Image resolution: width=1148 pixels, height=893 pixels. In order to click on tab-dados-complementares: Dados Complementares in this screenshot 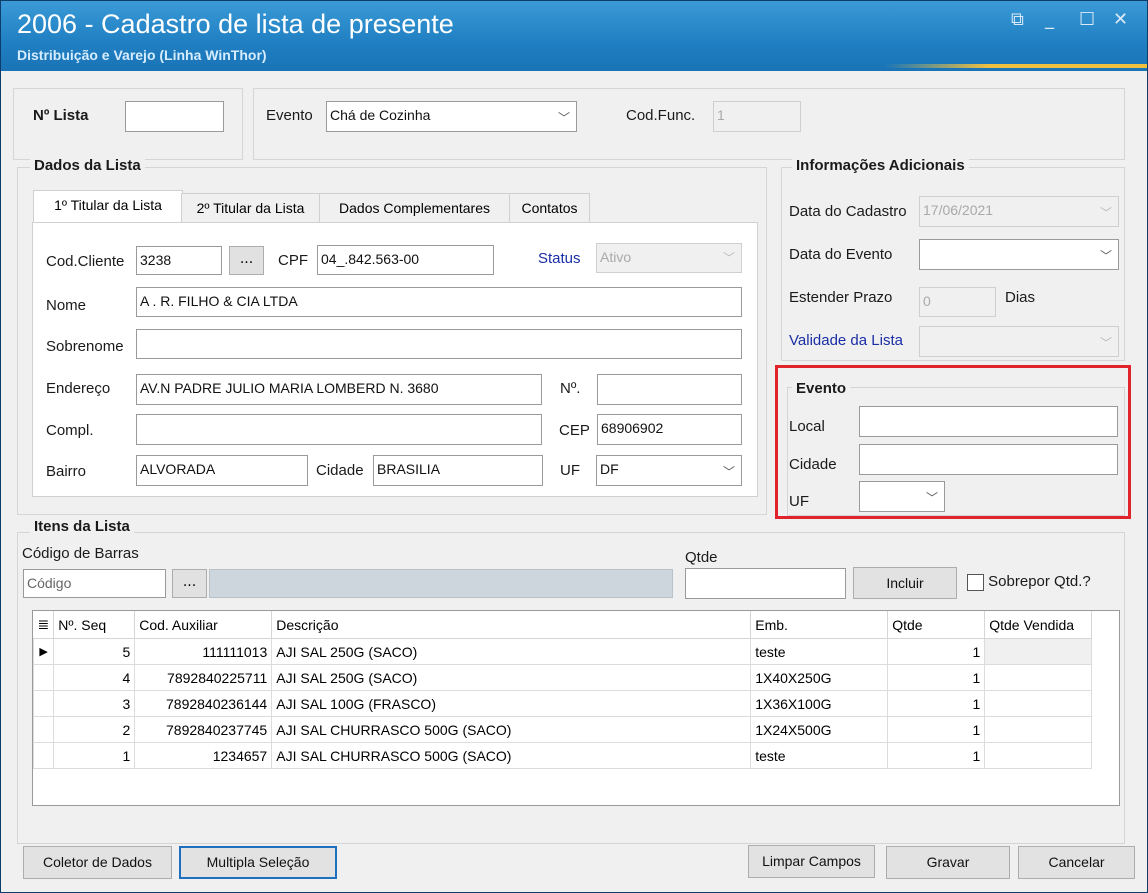, I will do `click(414, 208)`.